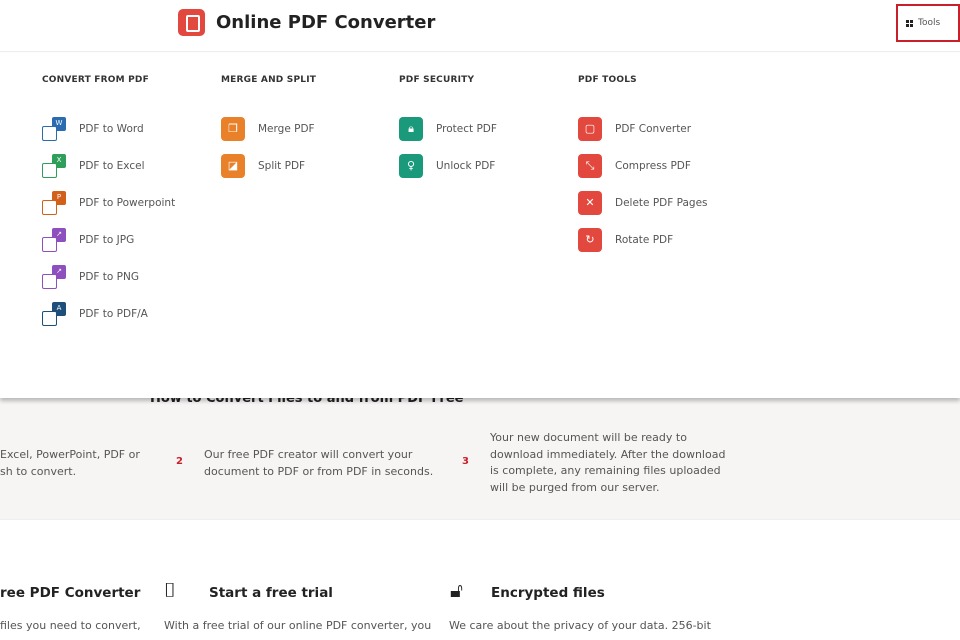 This screenshot has height=640, width=960. Describe the element at coordinates (54, 313) in the screenshot. I see `pdfa-doc-icon: A` at that location.